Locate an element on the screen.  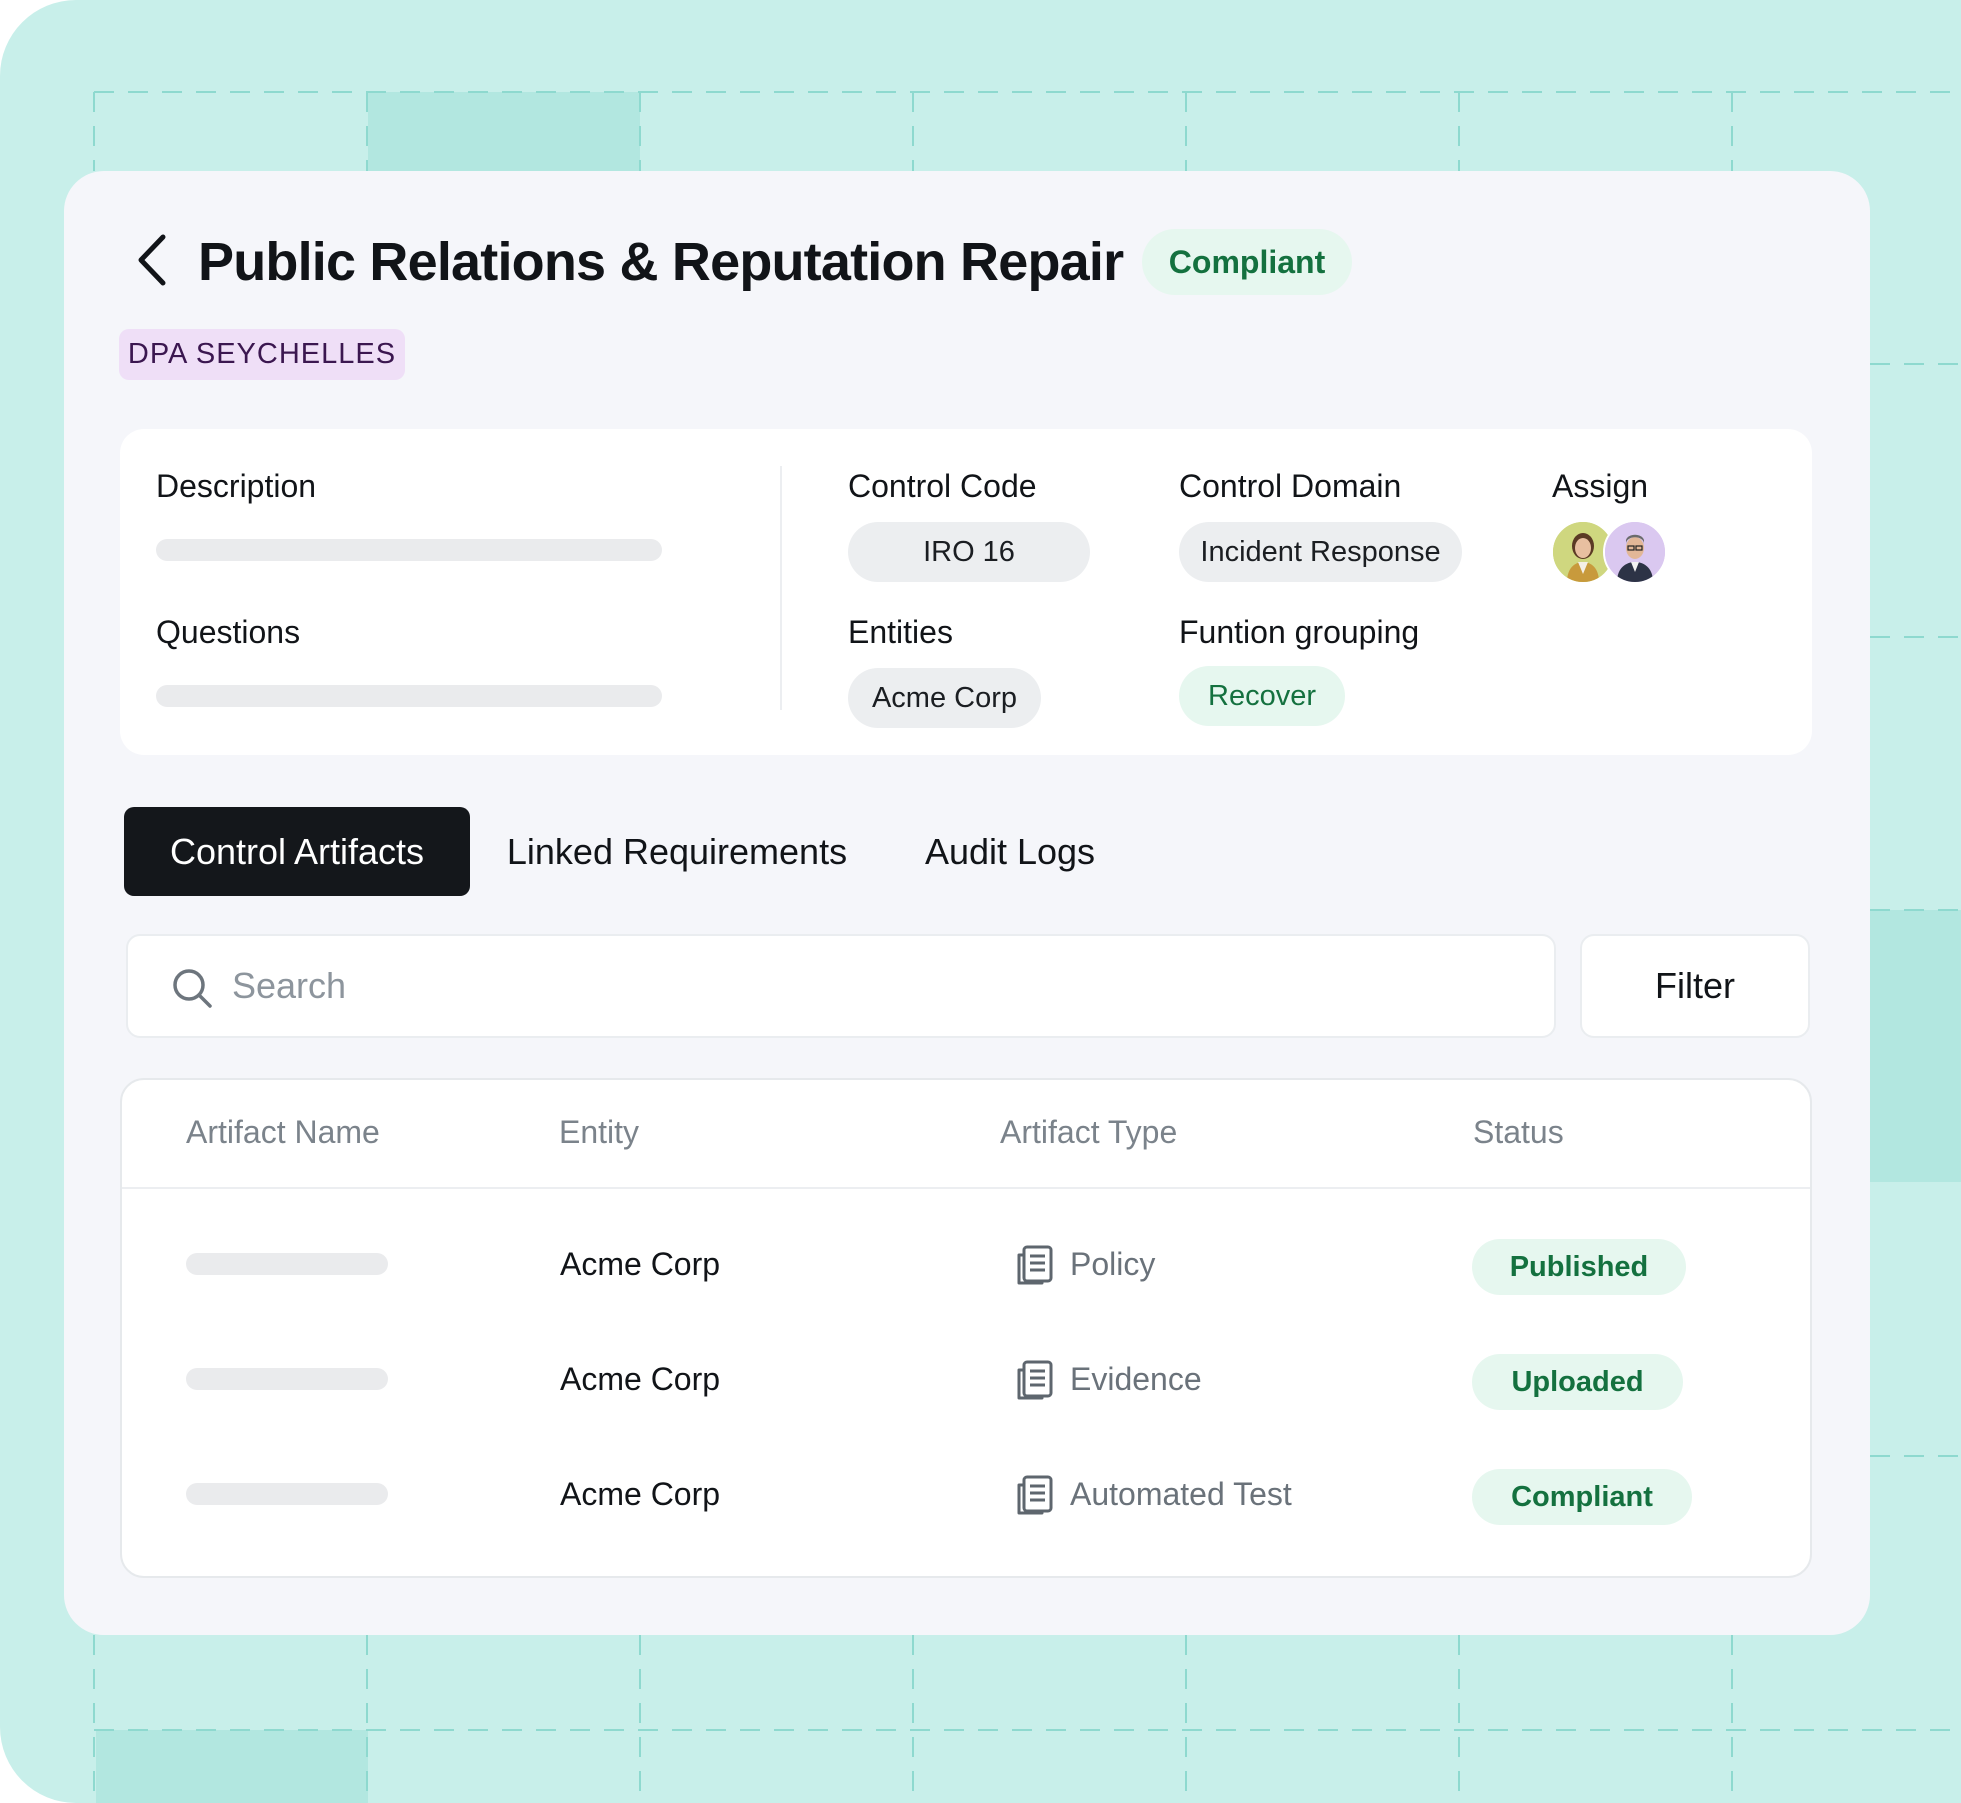
status-badge: Published is located at coordinates (1579, 1267).